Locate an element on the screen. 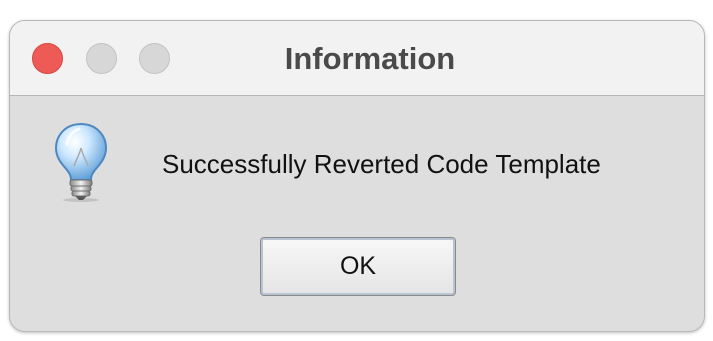  ok-button: OK is located at coordinates (358, 266).